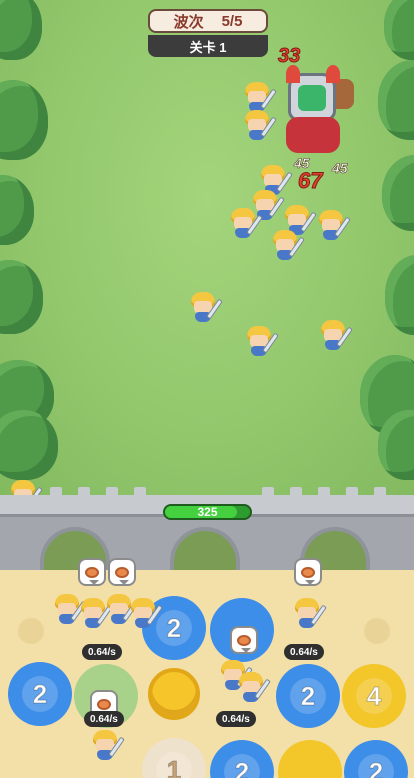 This screenshot has width=414, height=778. I want to click on wave-indicator: 波次 5/5, so click(208, 21).